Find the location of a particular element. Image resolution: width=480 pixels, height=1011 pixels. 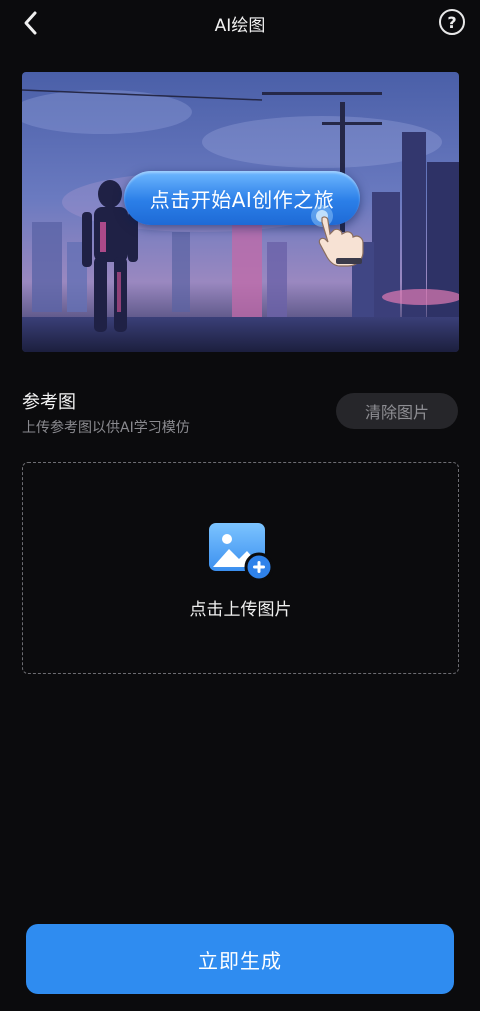

reference-subtitle: 上传参考图以供AI学习模仿 is located at coordinates (106, 428).